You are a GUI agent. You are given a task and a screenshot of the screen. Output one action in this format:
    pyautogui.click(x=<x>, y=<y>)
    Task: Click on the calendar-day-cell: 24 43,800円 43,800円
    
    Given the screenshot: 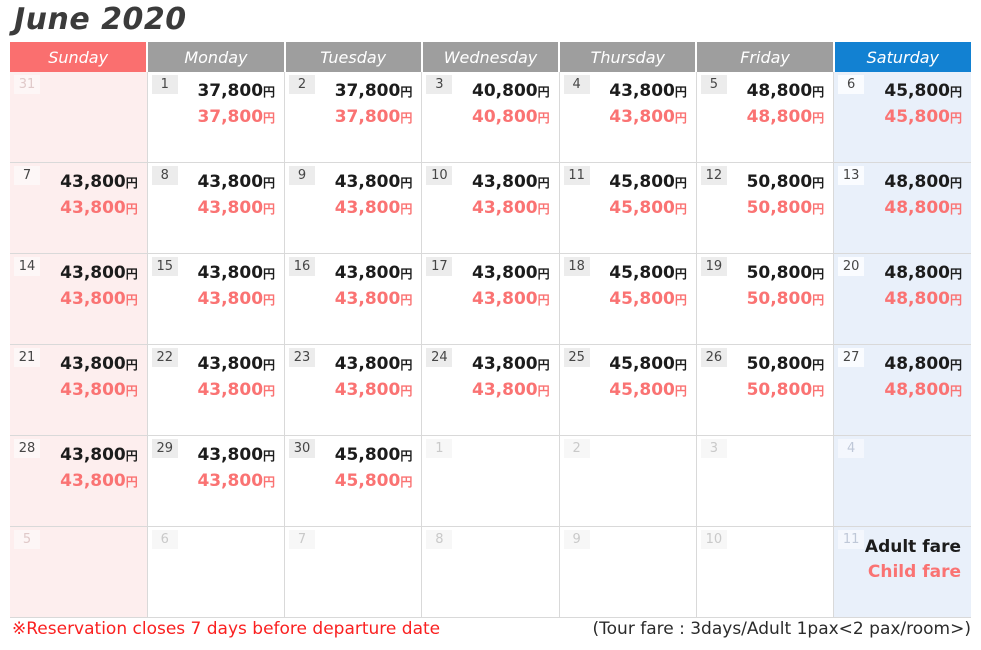 What is the action you would take?
    pyautogui.click(x=490, y=390)
    